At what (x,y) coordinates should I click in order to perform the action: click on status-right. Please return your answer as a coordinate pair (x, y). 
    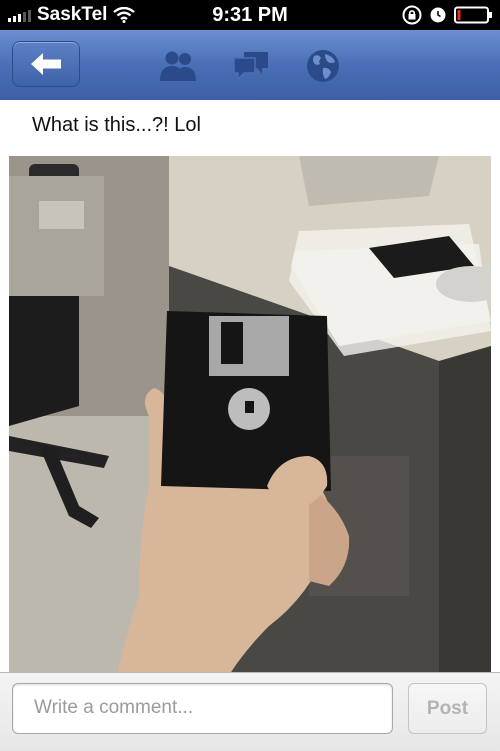
    Looking at the image, I should click on (448, 15).